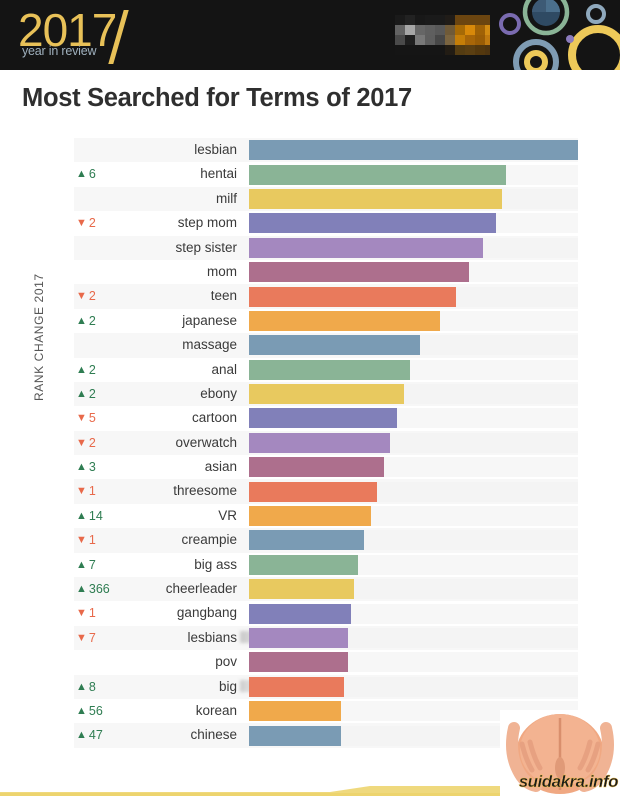  Describe the element at coordinates (220, 467) in the screenshot. I see `search-term-label: asian` at that location.